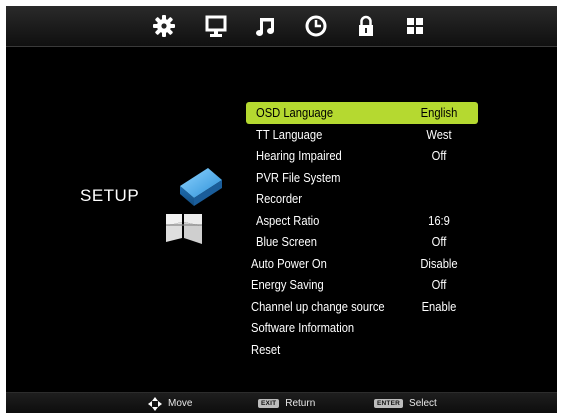 The height and width of the screenshot is (419, 561). I want to click on clock-icon, so click(316, 26).